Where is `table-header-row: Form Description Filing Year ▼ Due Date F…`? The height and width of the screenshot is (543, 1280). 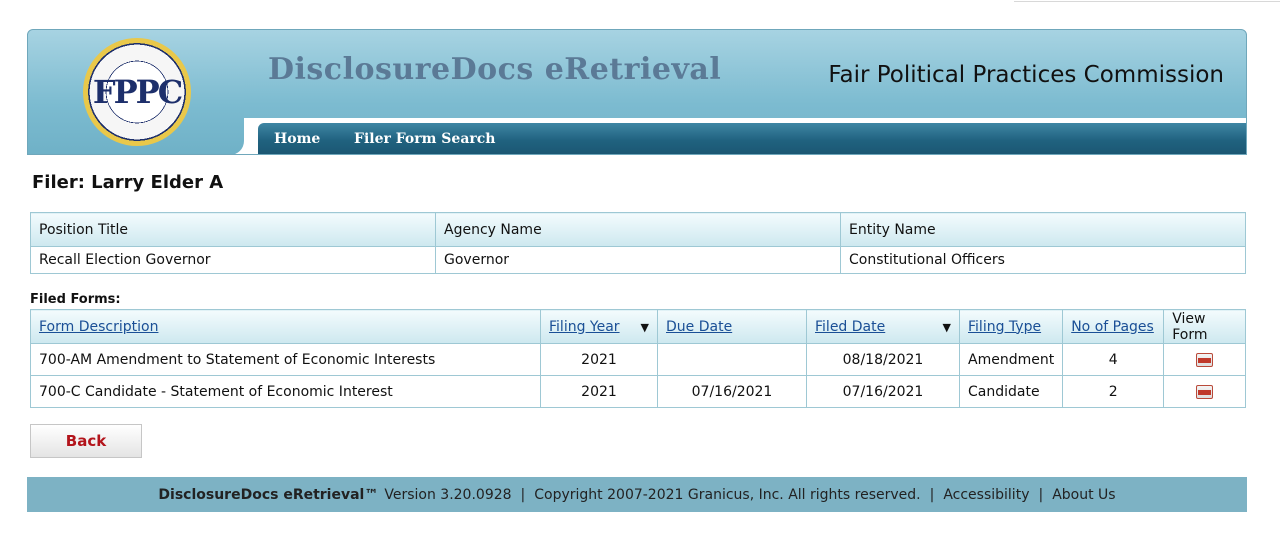 table-header-row: Form Description Filing Year ▼ Due Date F… is located at coordinates (638, 326).